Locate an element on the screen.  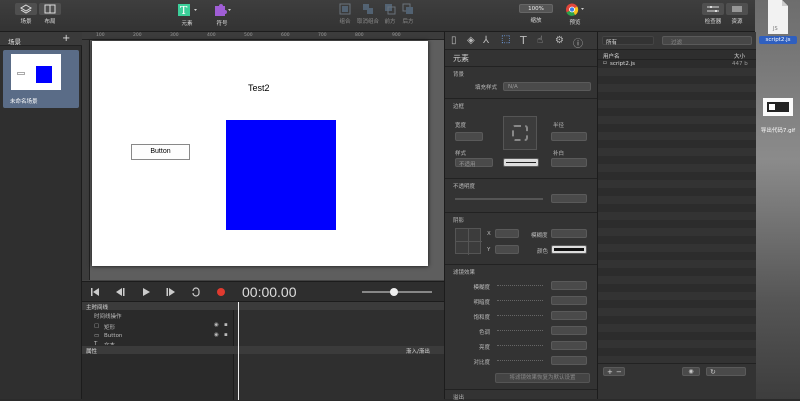
fill-style-select: N/A is located at coordinates (547, 86).